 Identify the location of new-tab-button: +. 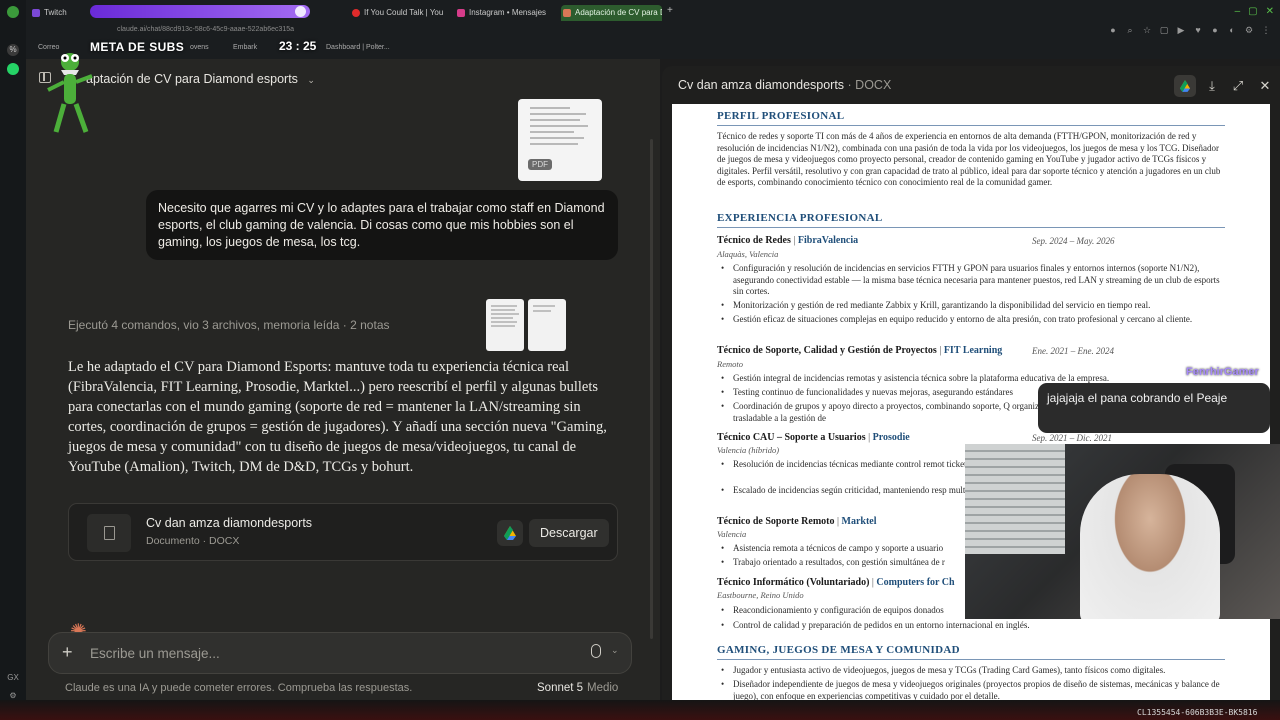
(670, 10).